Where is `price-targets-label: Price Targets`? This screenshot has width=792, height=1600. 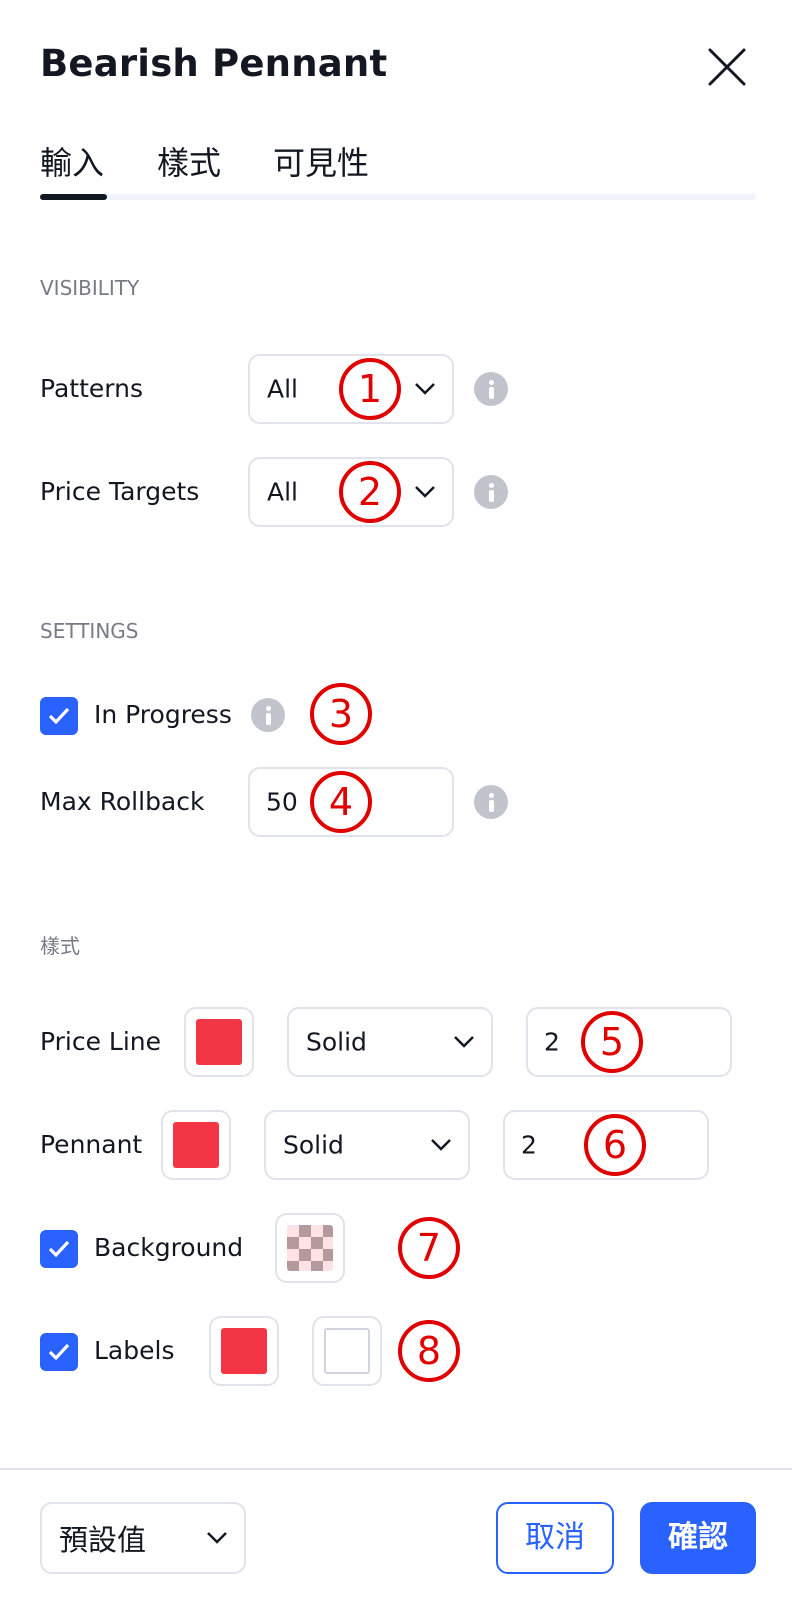
price-targets-label: Price Targets is located at coordinates (120, 491).